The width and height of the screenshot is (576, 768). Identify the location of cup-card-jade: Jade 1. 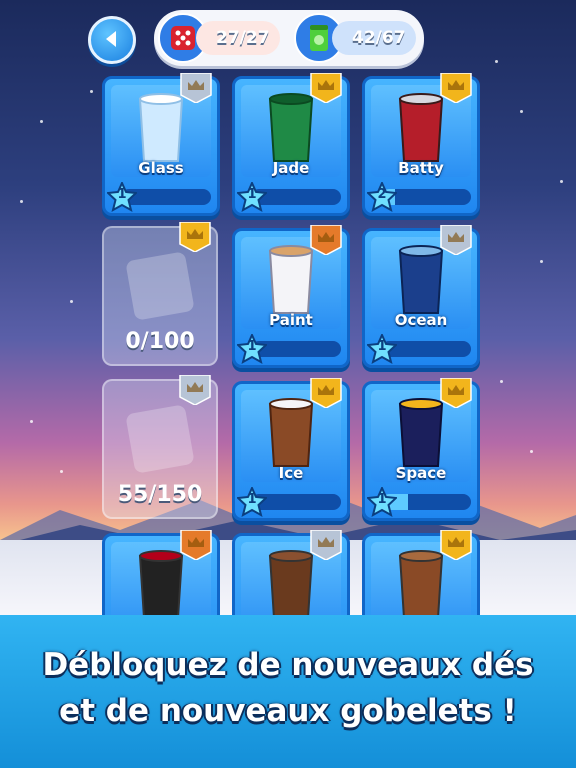
(291, 144).